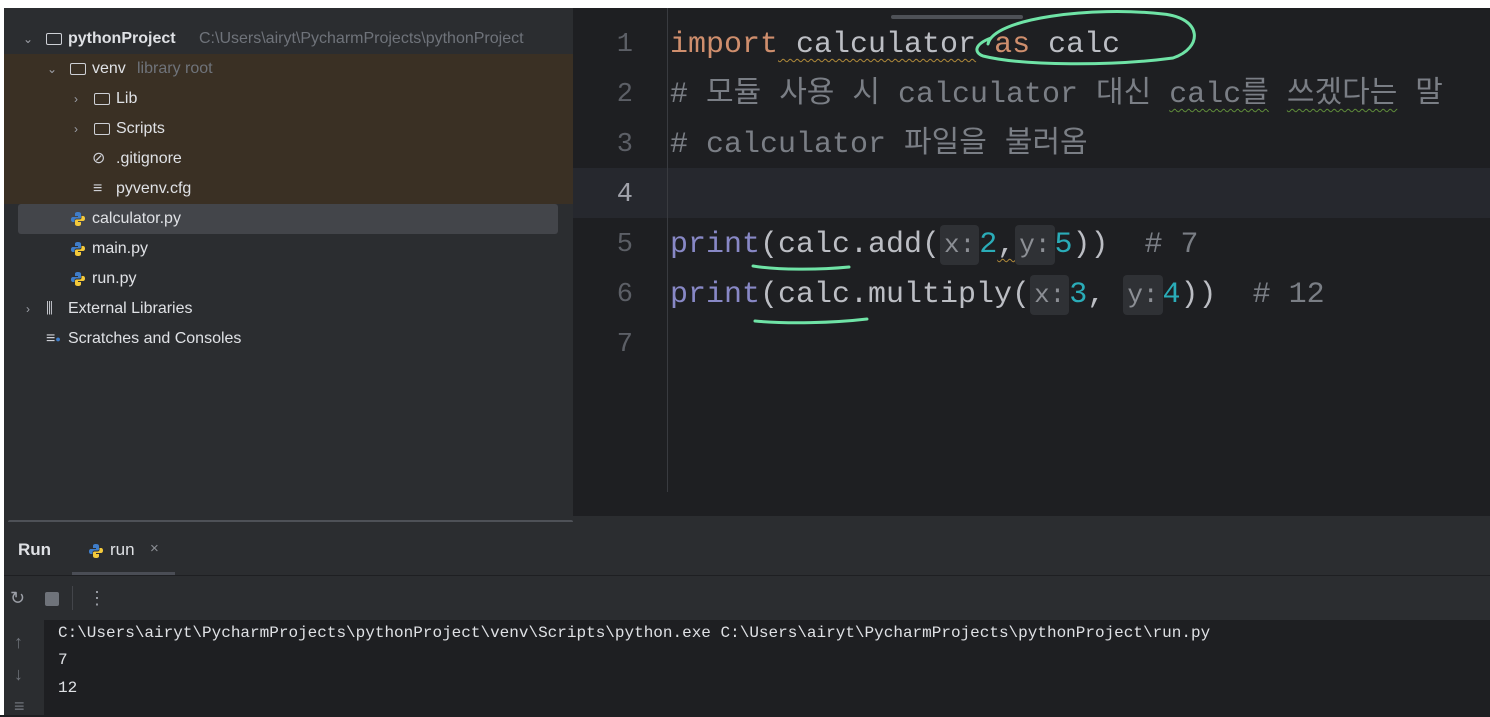  I want to click on comment-part: # 모듈 사용 시 calculator 대신, so click(920, 95).